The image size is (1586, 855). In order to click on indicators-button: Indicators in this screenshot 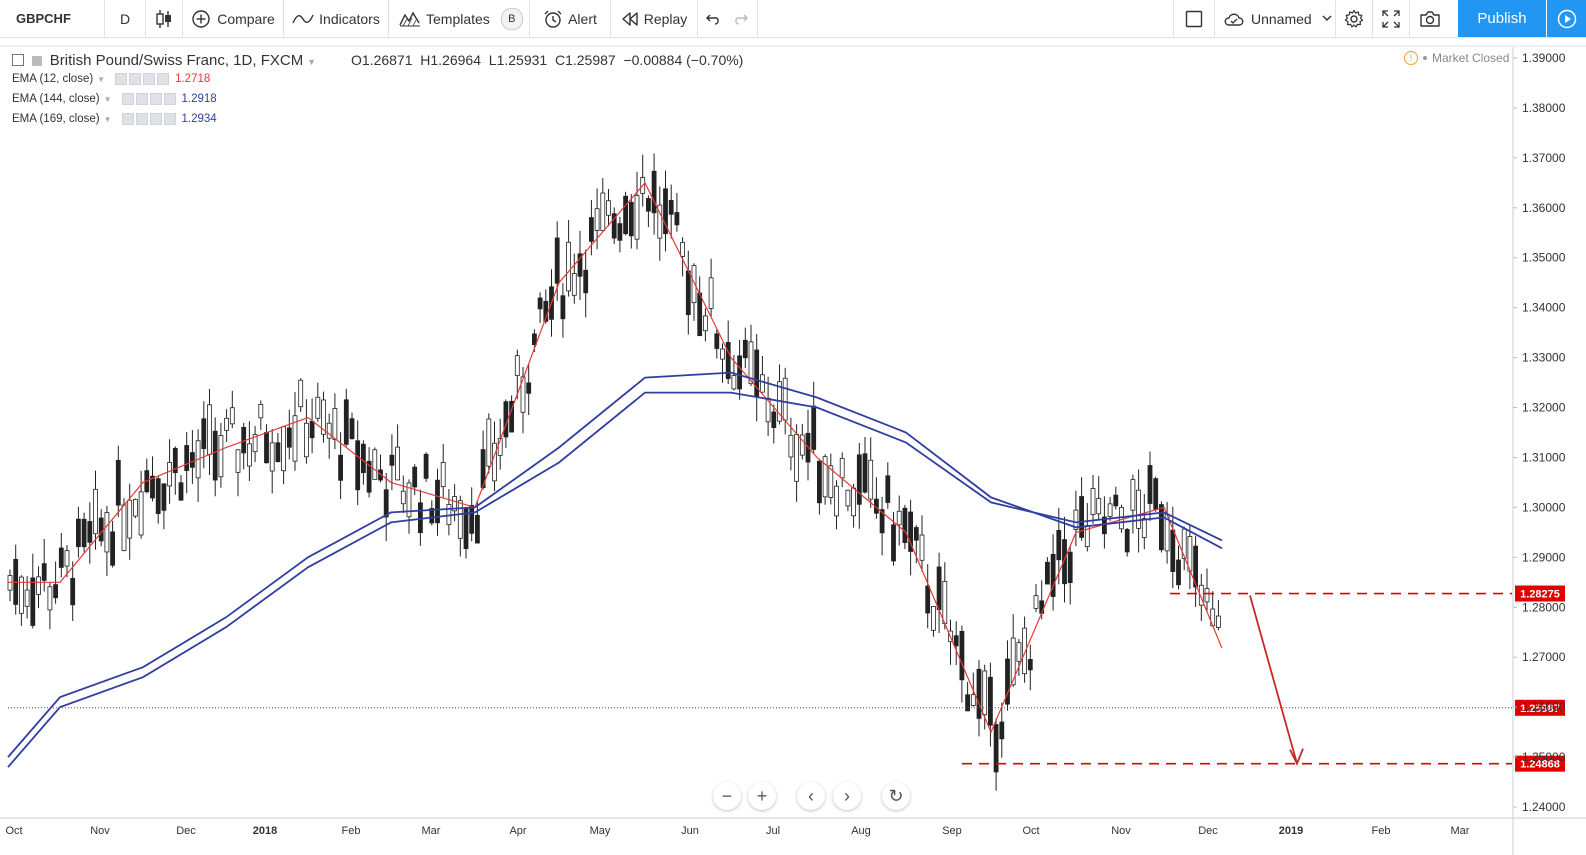, I will do `click(336, 18)`.